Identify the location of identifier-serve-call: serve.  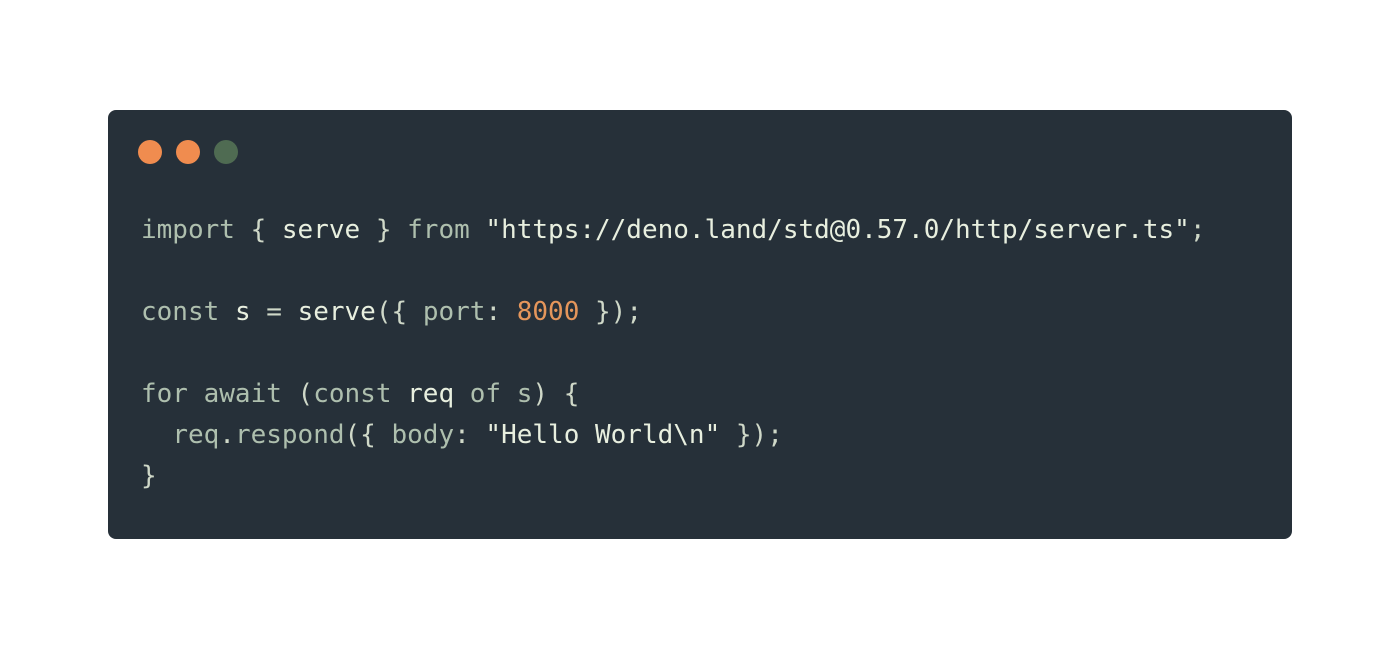
(336, 312).